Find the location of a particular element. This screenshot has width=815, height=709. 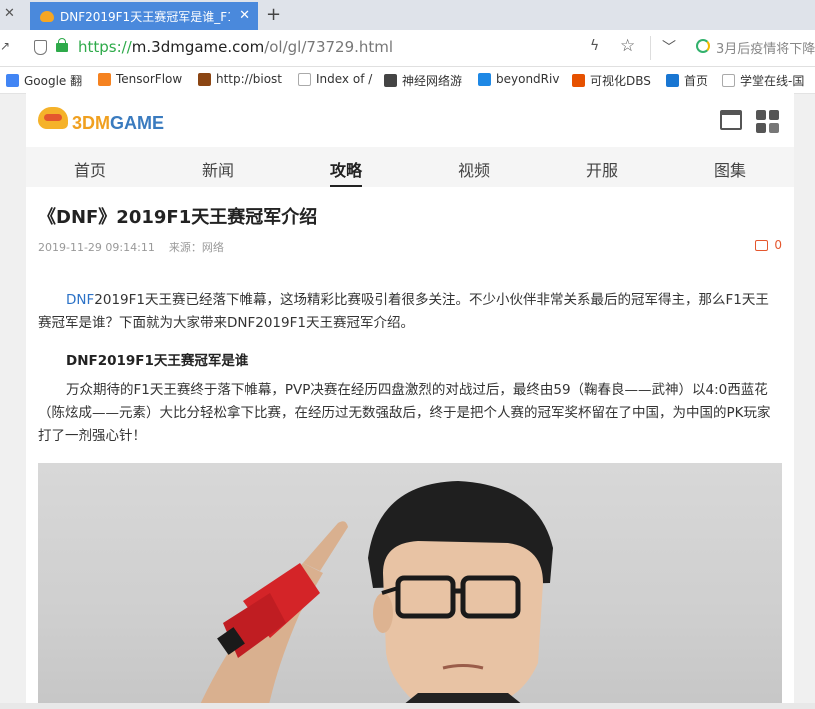

tab-title: DNF2019F1天王赛冠军是谁_F1 is located at coordinates (145, 16).